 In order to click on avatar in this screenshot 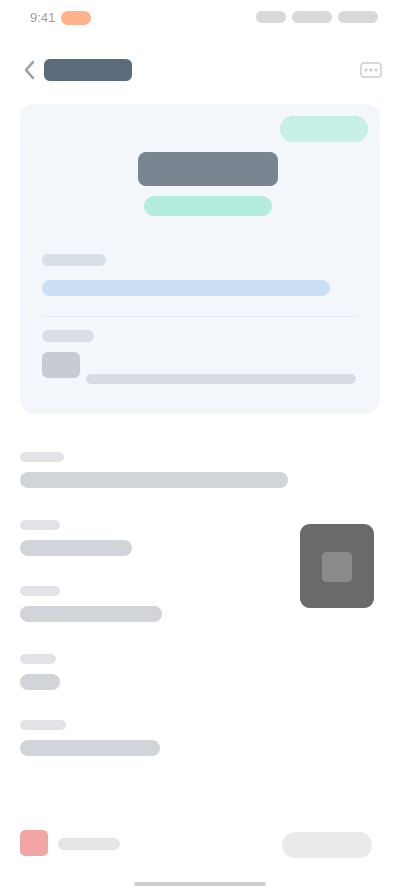, I will do `click(61, 365)`.